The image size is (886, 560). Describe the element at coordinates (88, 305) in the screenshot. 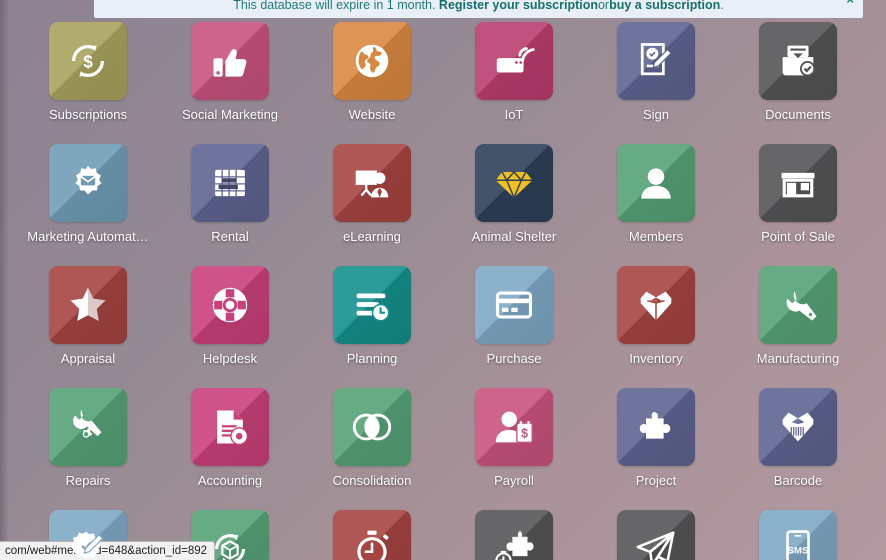

I see `half-star-icon` at that location.